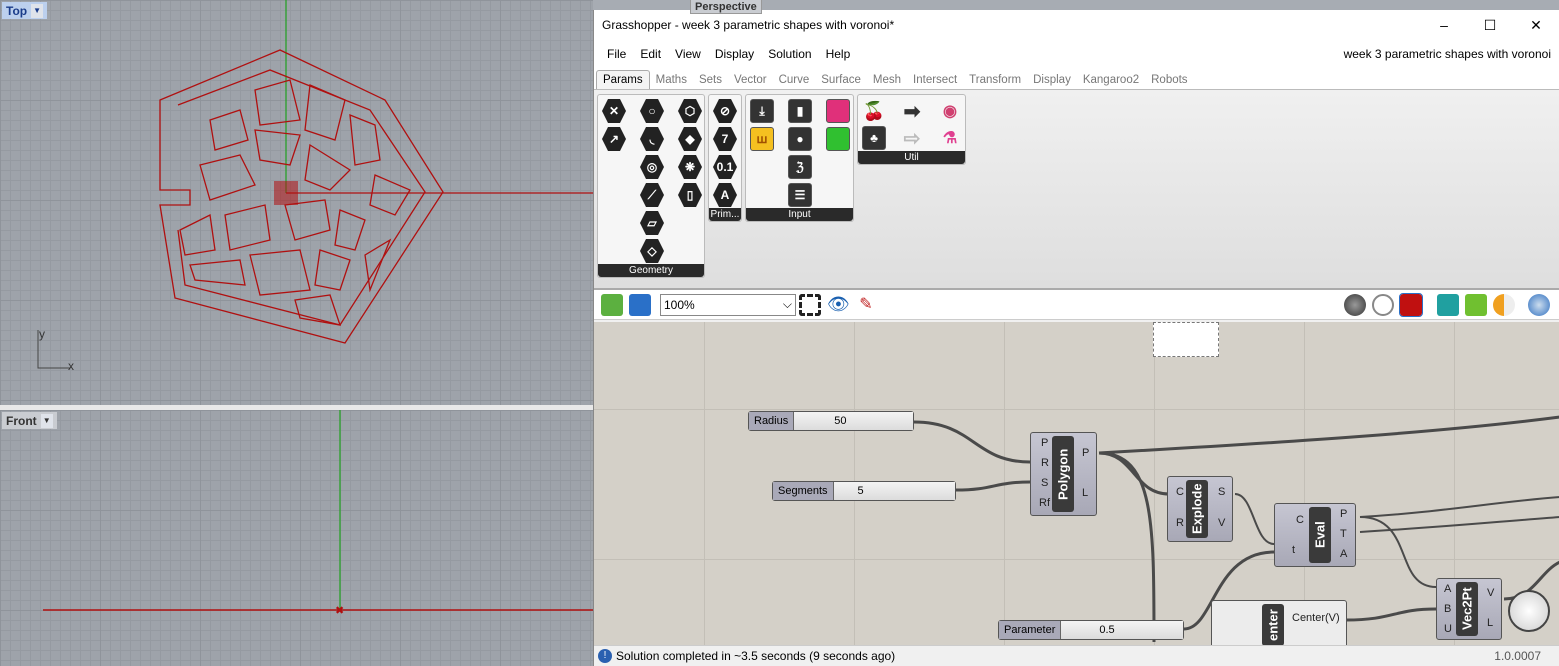 The height and width of the screenshot is (666, 1559). Describe the element at coordinates (640, 304) in the screenshot. I see `save-file-icon` at that location.